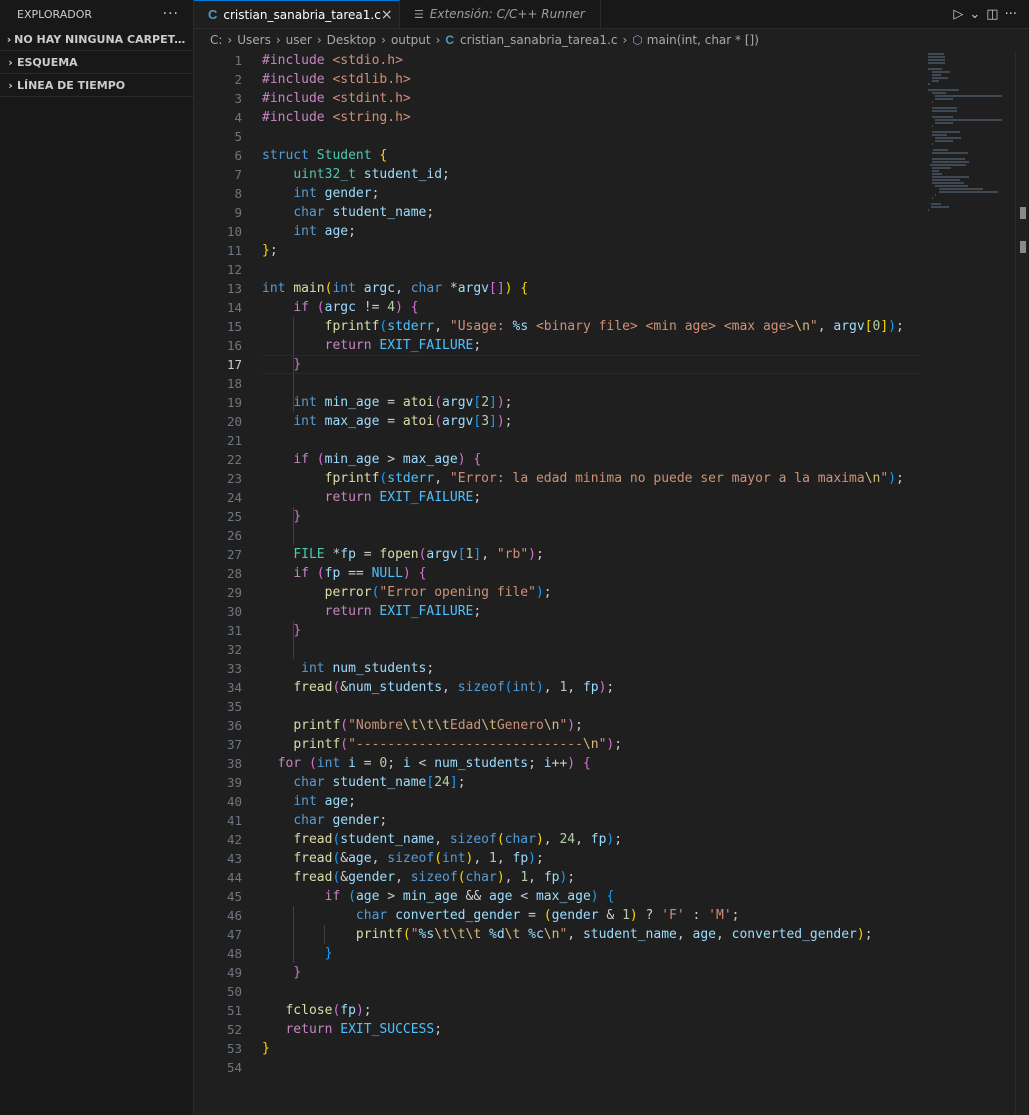 The image size is (1029, 1115). What do you see at coordinates (591, 98) in the screenshot?
I see `code-line: #include <stdint.h>` at bounding box center [591, 98].